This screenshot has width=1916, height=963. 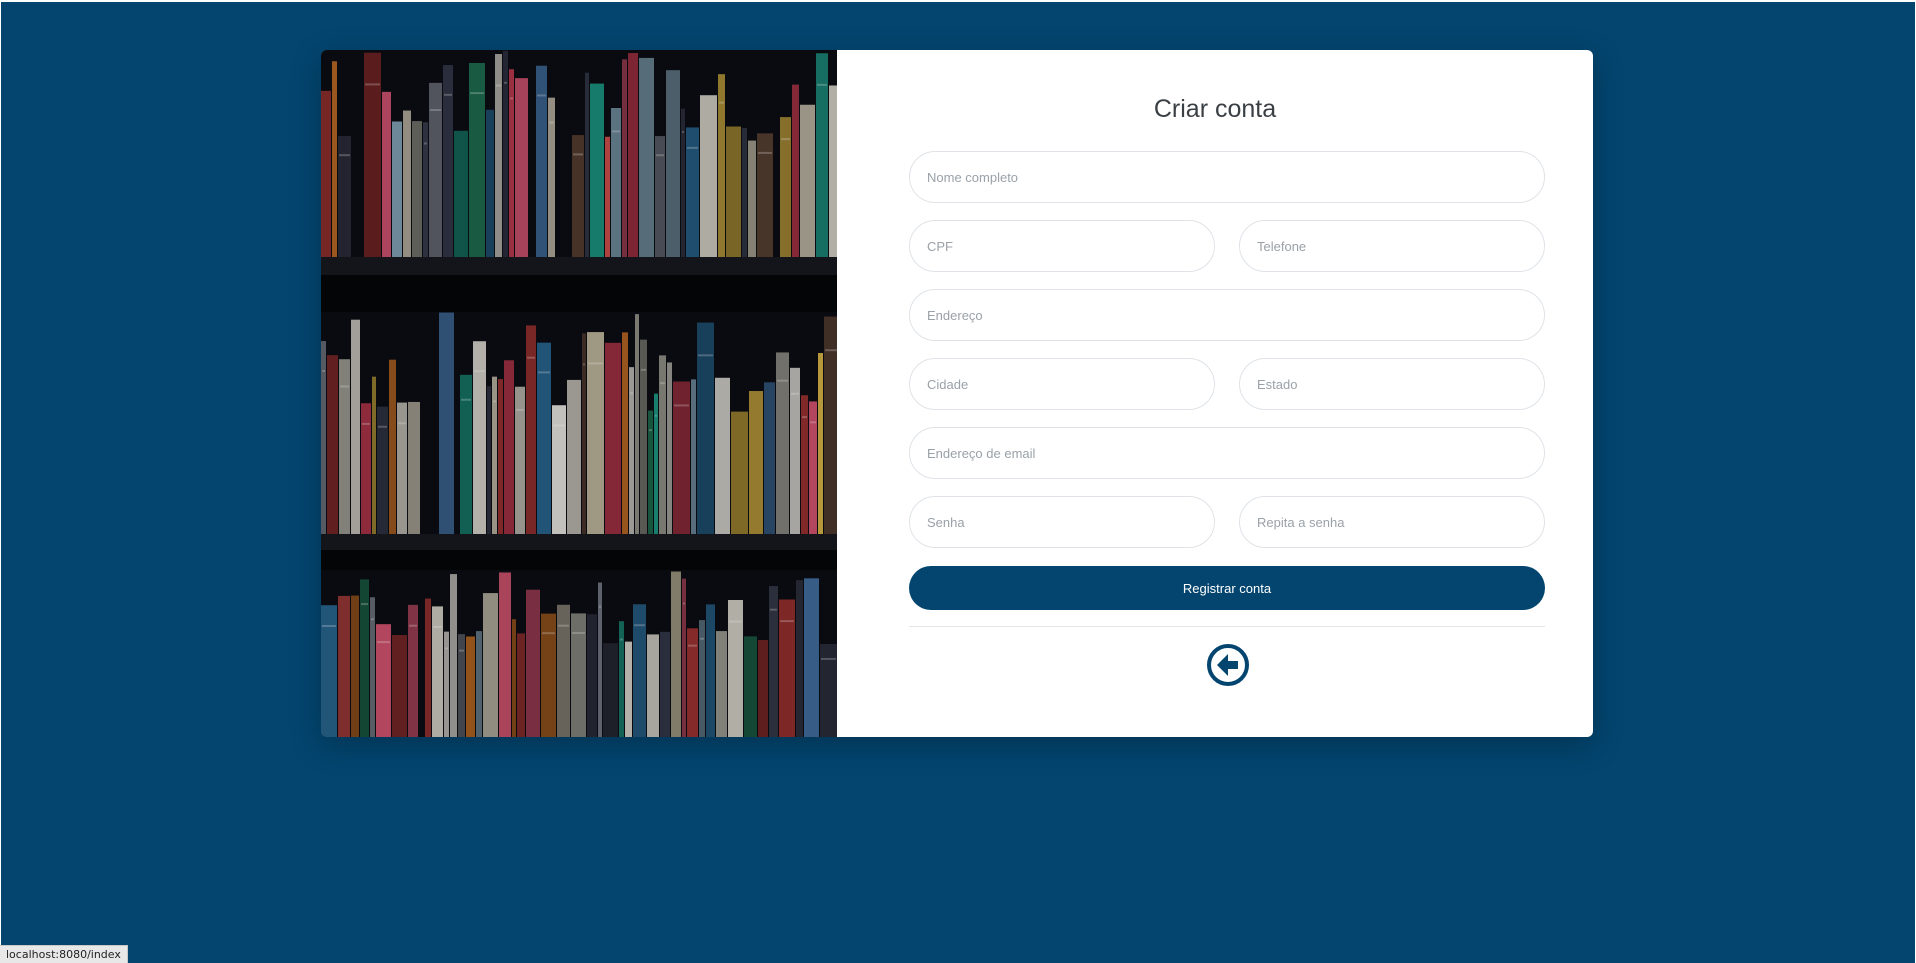 I want to click on password-field, so click(x=1062, y=522).